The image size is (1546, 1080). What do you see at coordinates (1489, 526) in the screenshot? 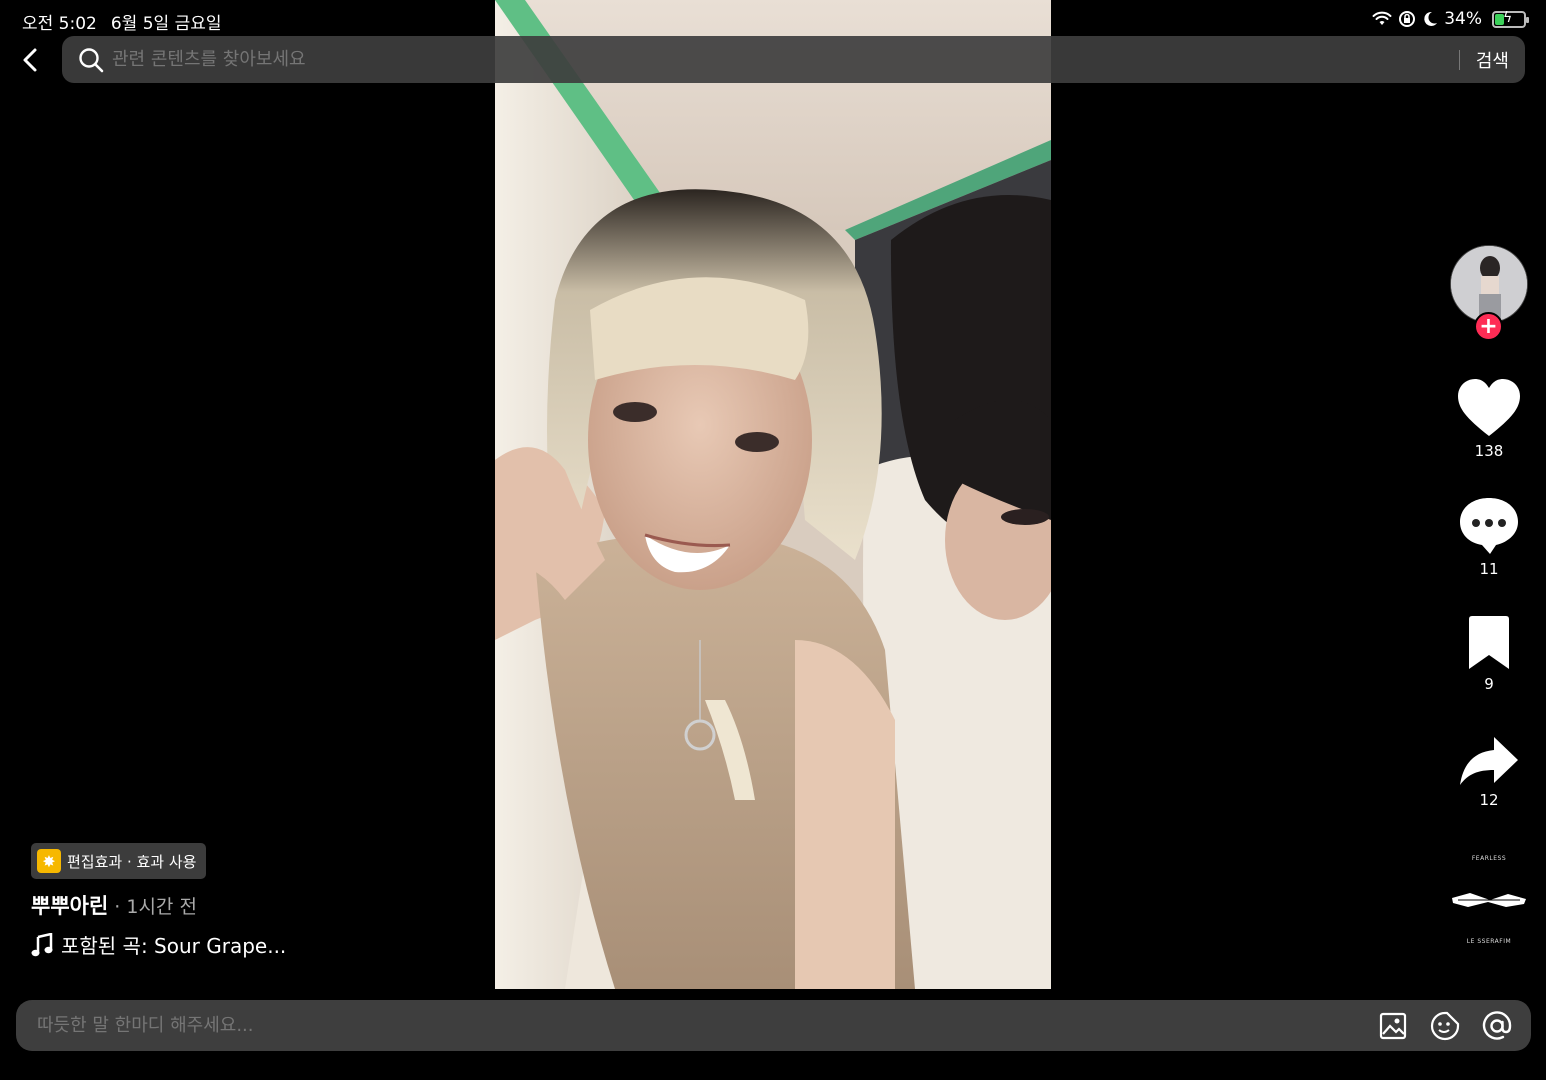
I see `comment-bubble-icon` at bounding box center [1489, 526].